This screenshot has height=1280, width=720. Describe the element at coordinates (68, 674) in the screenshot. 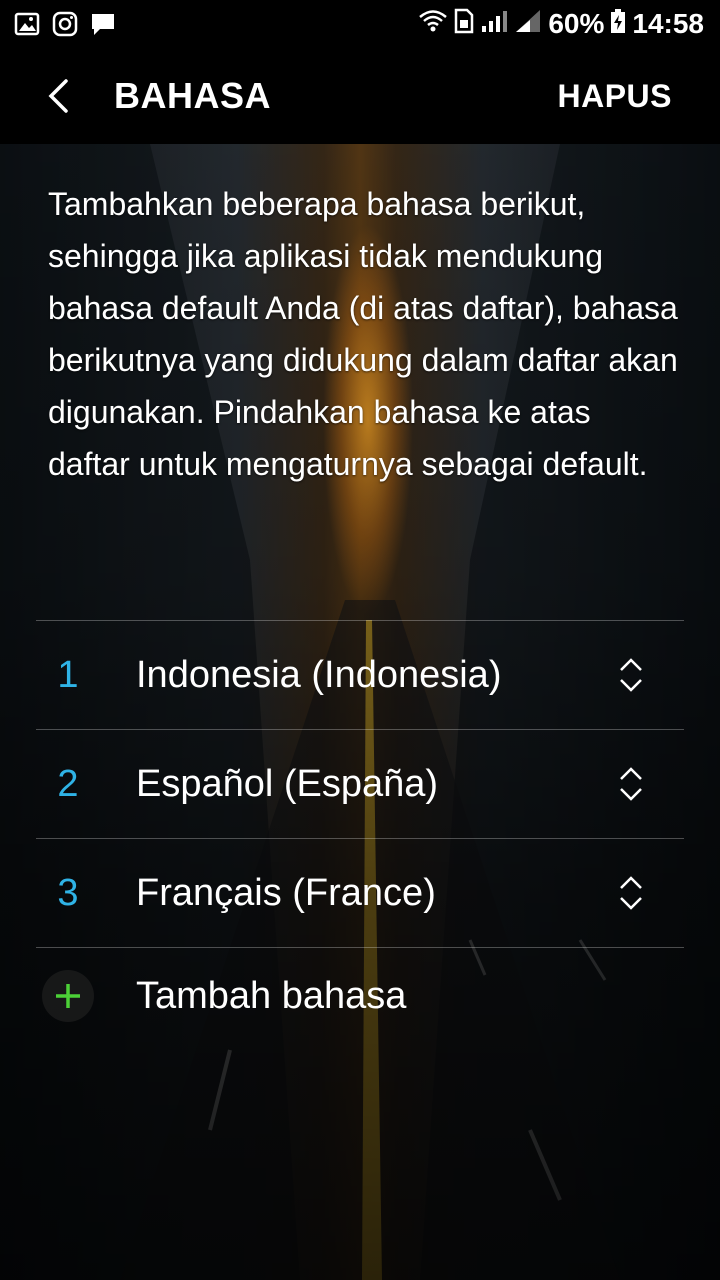

I see `language-index: 1` at that location.